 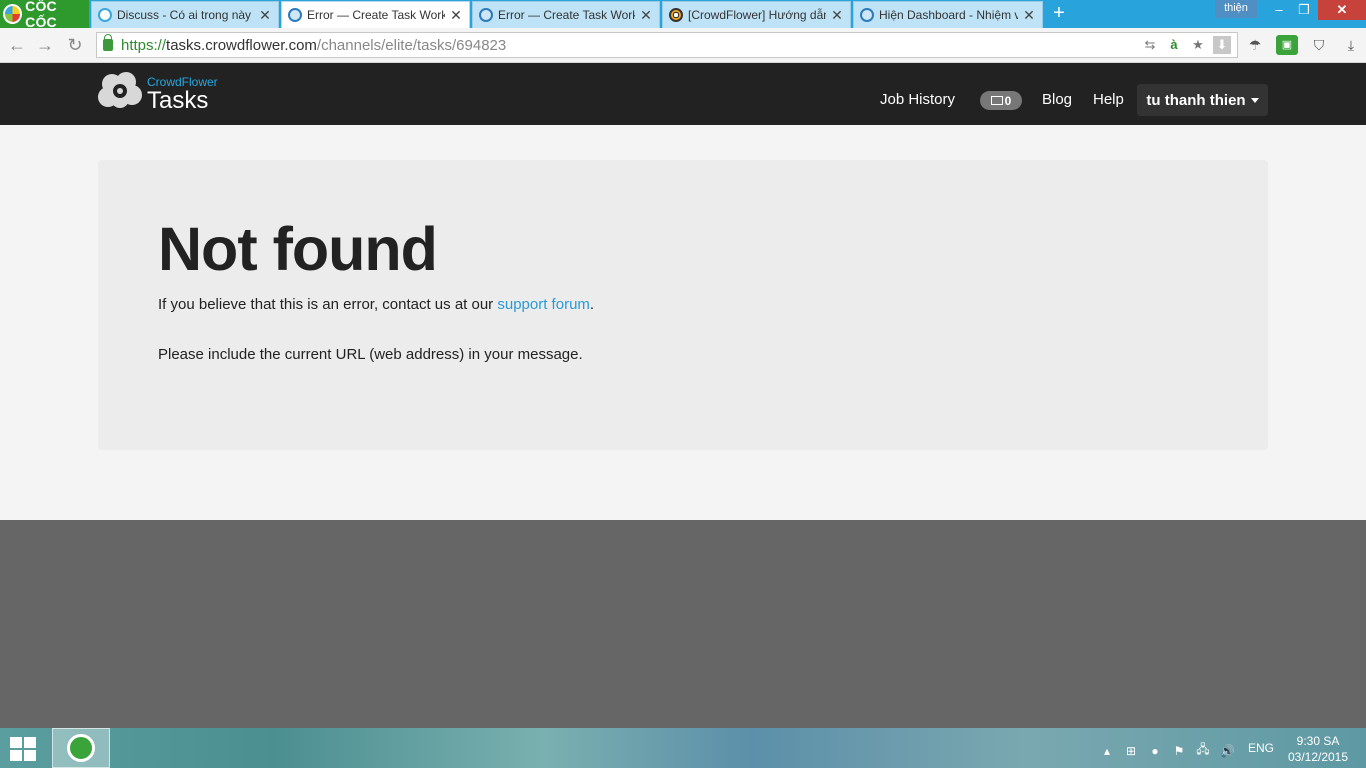 What do you see at coordinates (75, 45) in the screenshot?
I see `reload-icon: ↻` at bounding box center [75, 45].